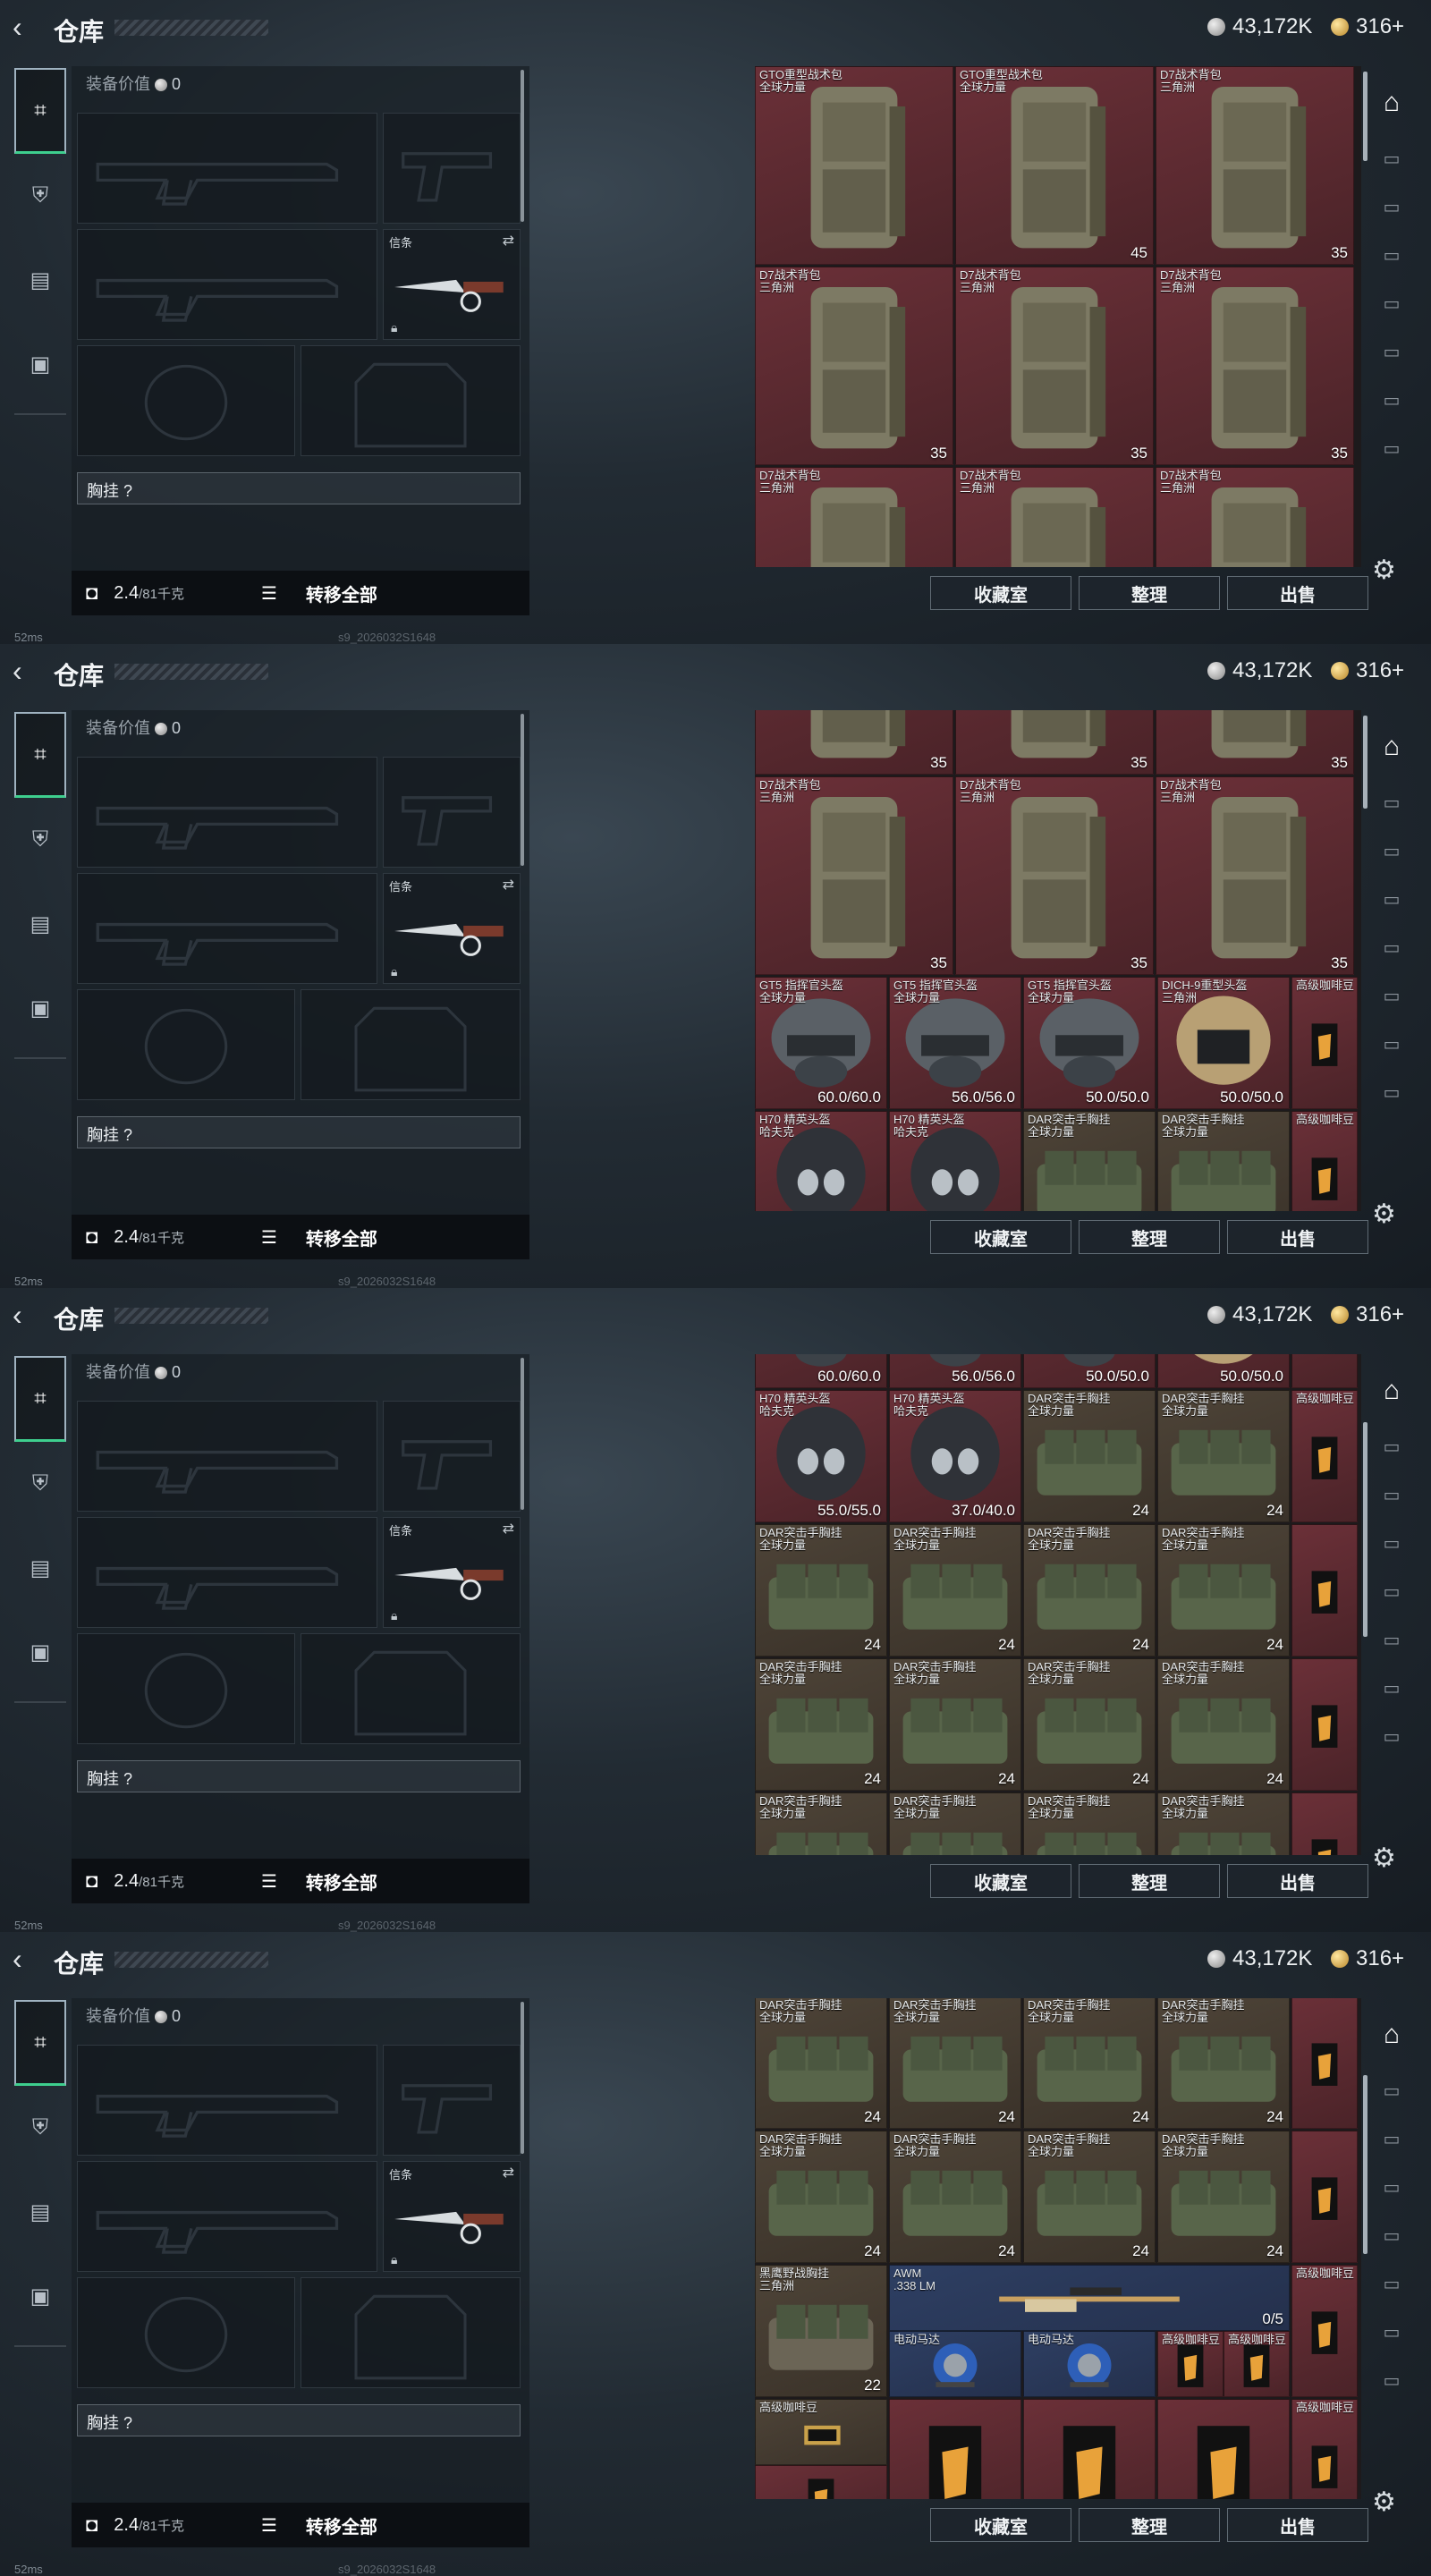 This screenshot has height=2576, width=1431. I want to click on item-cell: GT5 指挥官头盔 全球力量 60.0/60.0, so click(821, 1043).